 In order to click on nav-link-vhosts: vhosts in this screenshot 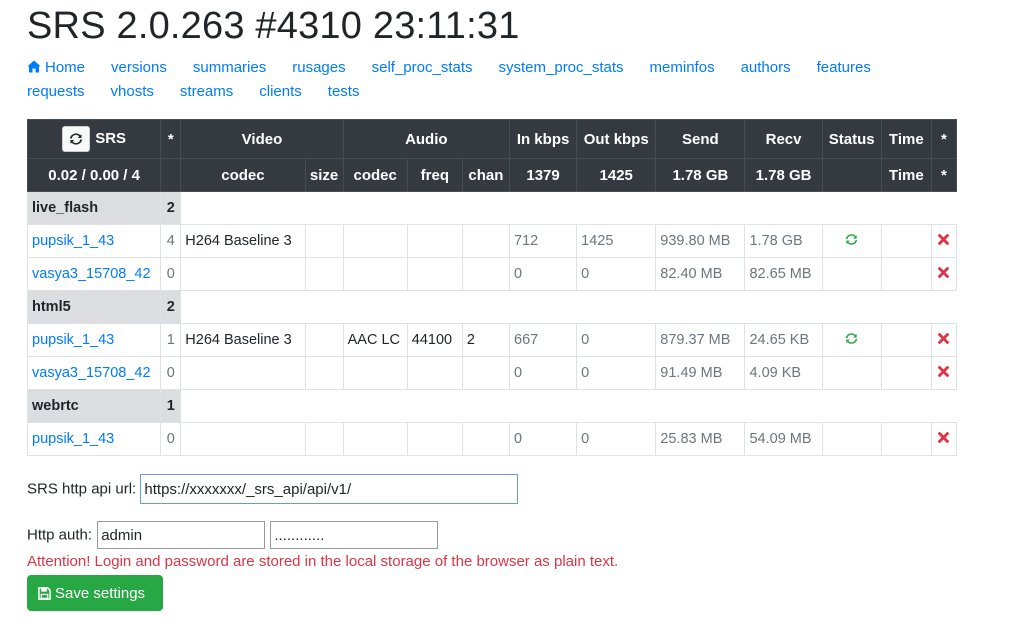, I will do `click(132, 92)`.